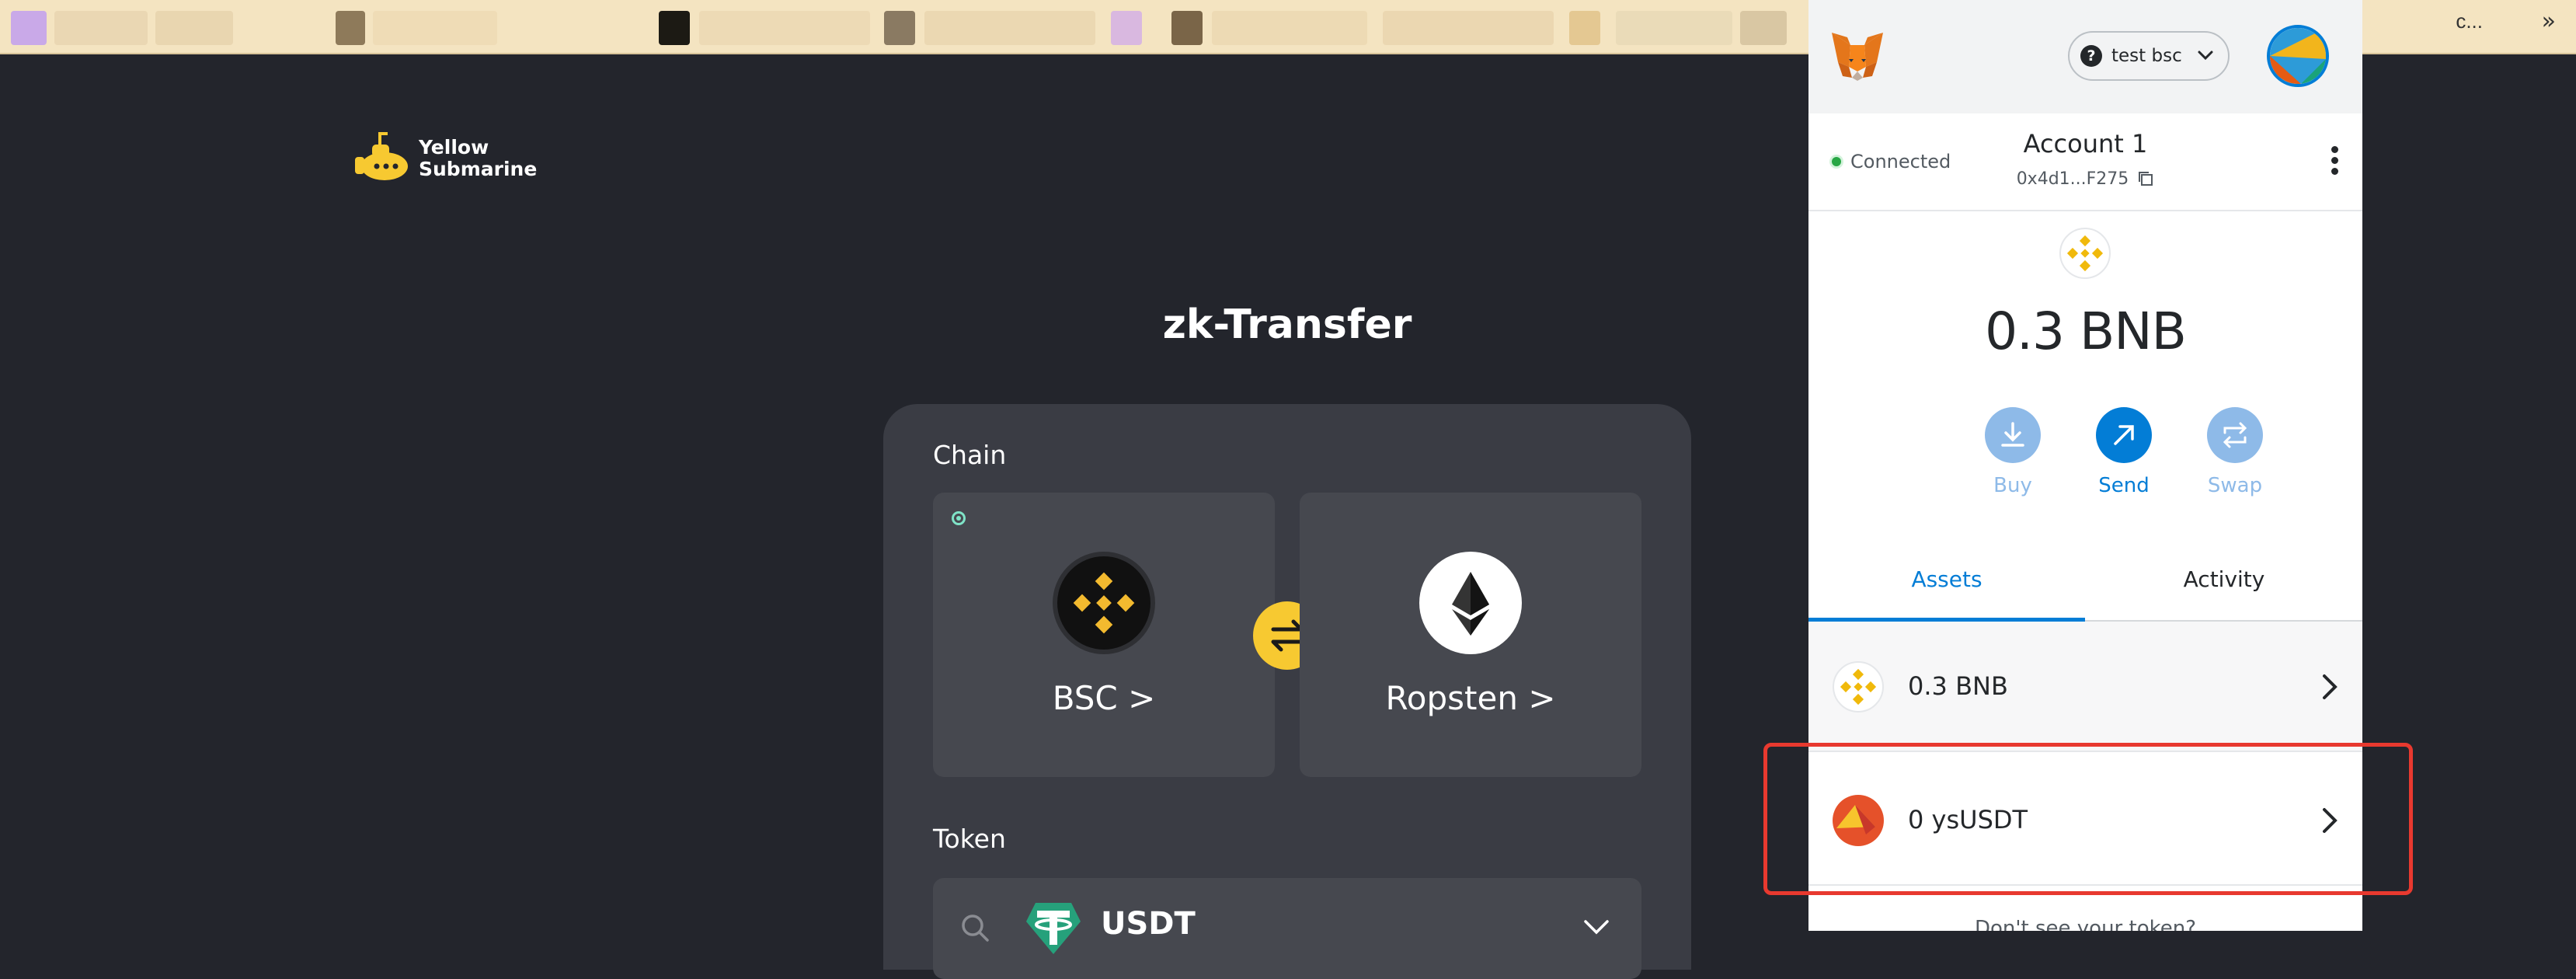  Describe the element at coordinates (970, 455) in the screenshot. I see `chain-section-label: Chain` at that location.